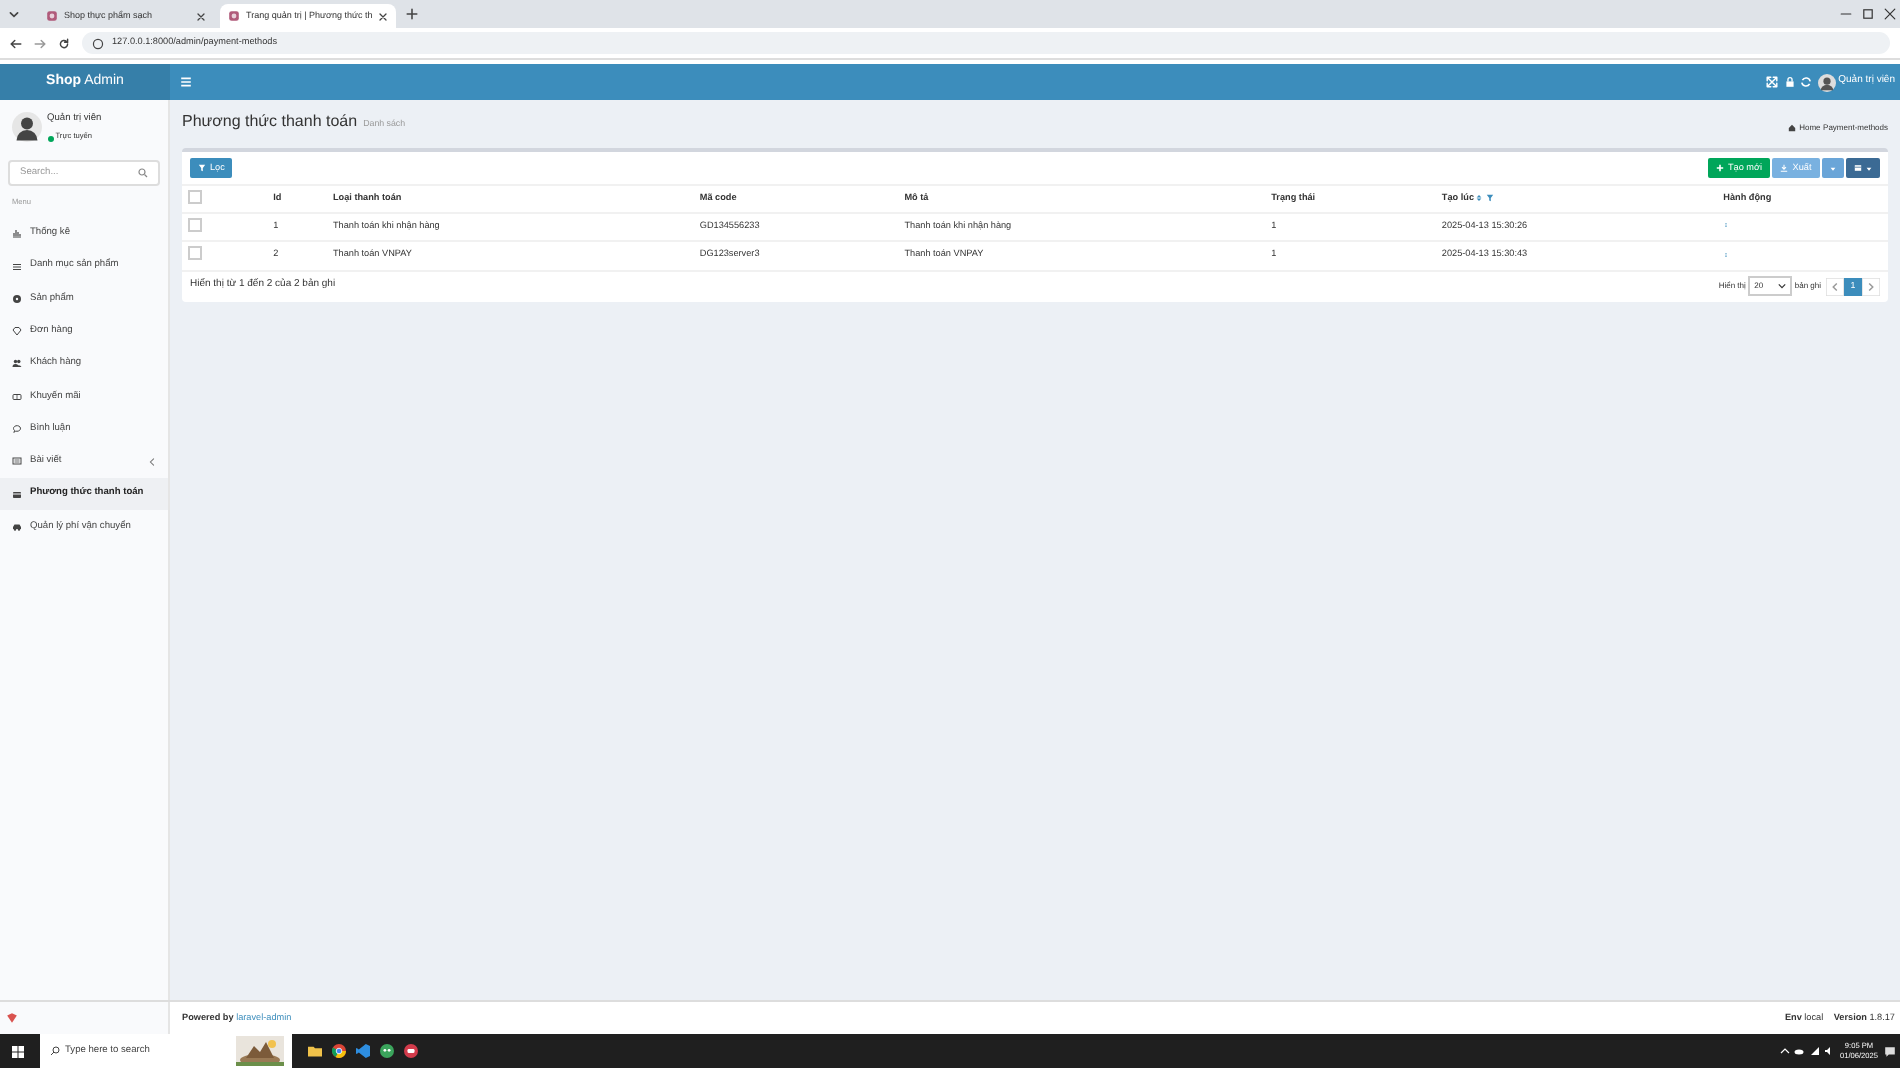  Describe the element at coordinates (1845, 14) in the screenshot. I see `minimize-icon` at that location.